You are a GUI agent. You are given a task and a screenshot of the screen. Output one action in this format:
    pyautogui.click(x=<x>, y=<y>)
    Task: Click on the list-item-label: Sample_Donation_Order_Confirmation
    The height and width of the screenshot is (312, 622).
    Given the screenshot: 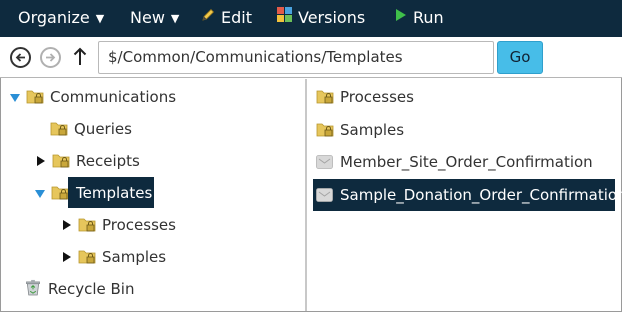 What is the action you would take?
    pyautogui.click(x=481, y=195)
    